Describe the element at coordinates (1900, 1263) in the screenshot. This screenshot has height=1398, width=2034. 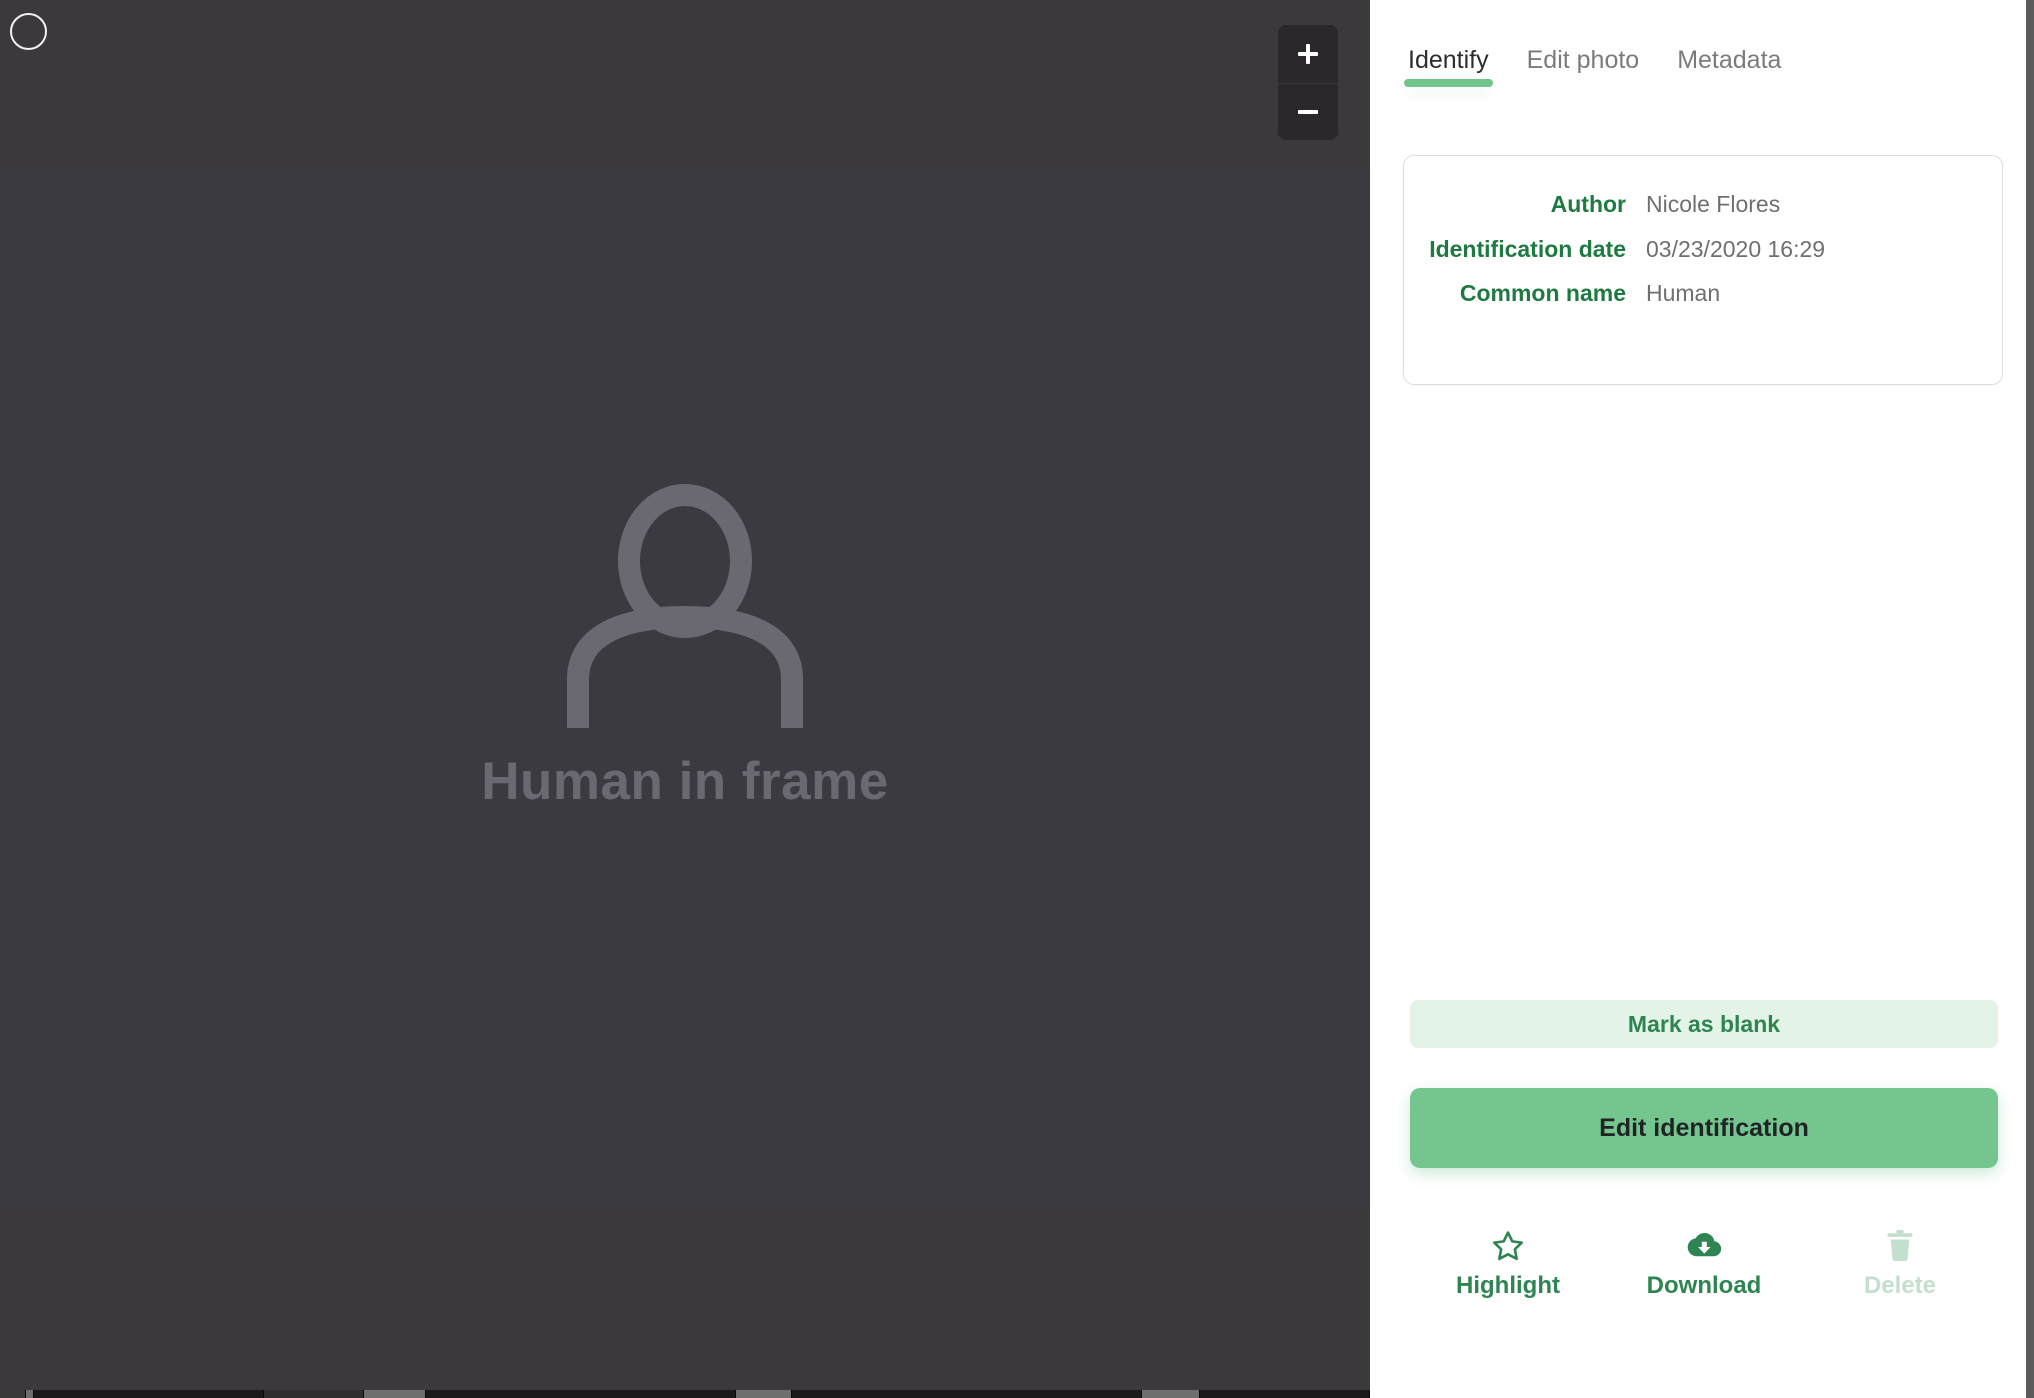
I see `delete-action: Delete` at that location.